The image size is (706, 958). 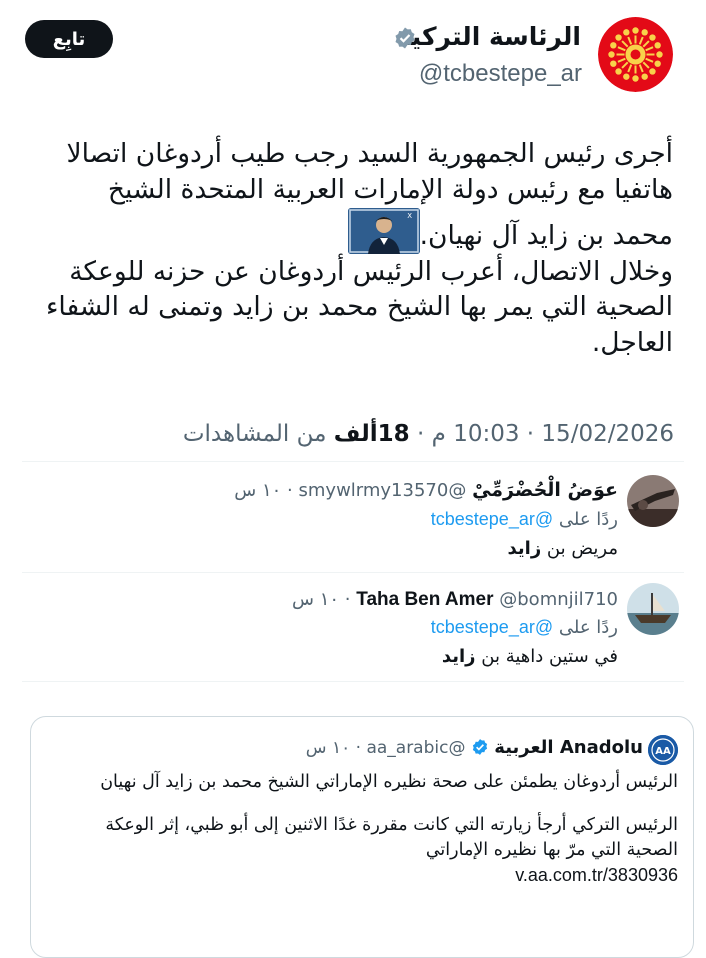 What do you see at coordinates (358, 875) in the screenshot?
I see `quoted-link: v.aa.com.tr/3830936` at bounding box center [358, 875].